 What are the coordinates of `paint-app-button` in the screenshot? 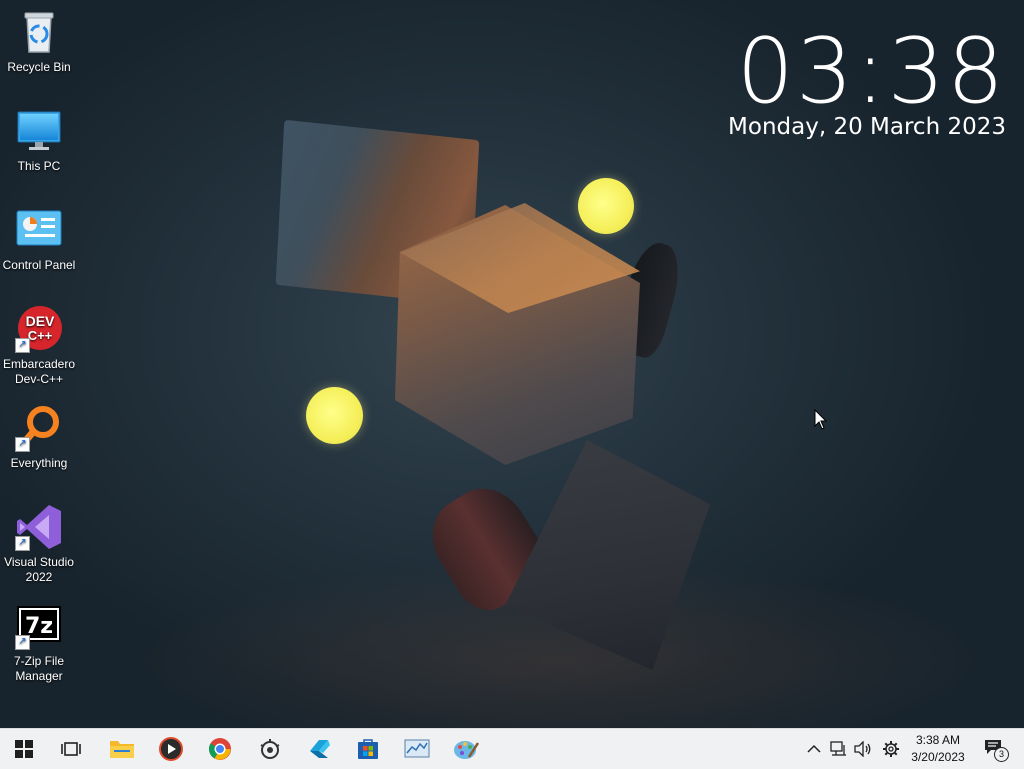 It's located at (466, 749).